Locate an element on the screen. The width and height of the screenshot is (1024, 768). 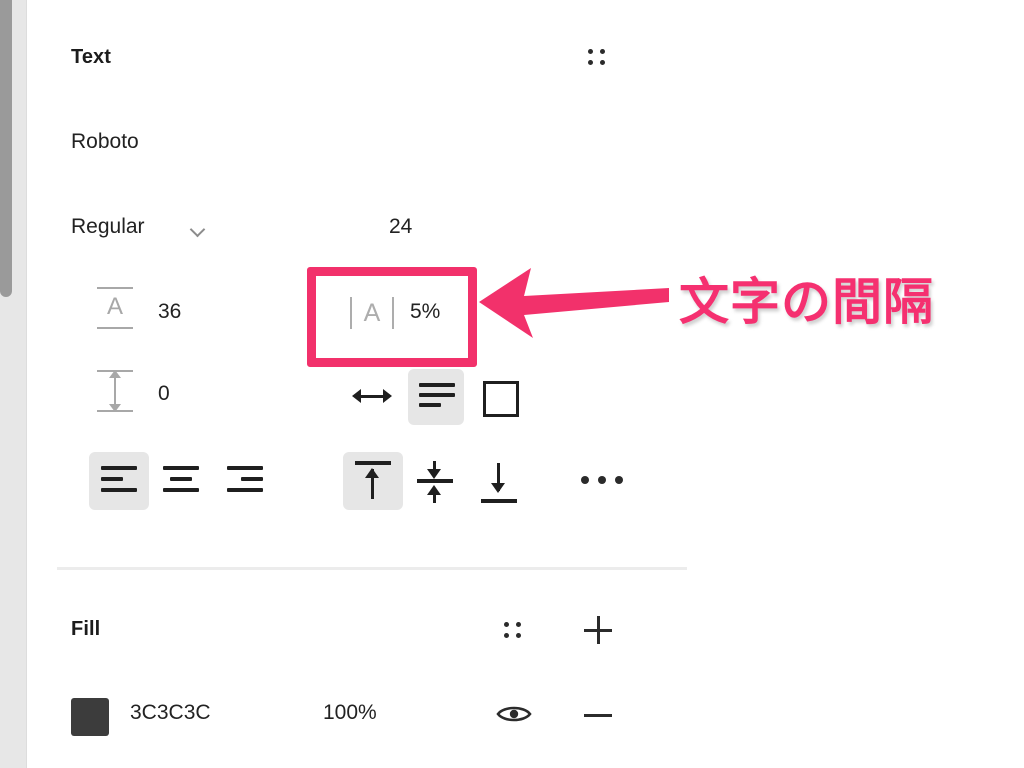
fill-color-hex-field: 3C3C3C is located at coordinates (170, 713).